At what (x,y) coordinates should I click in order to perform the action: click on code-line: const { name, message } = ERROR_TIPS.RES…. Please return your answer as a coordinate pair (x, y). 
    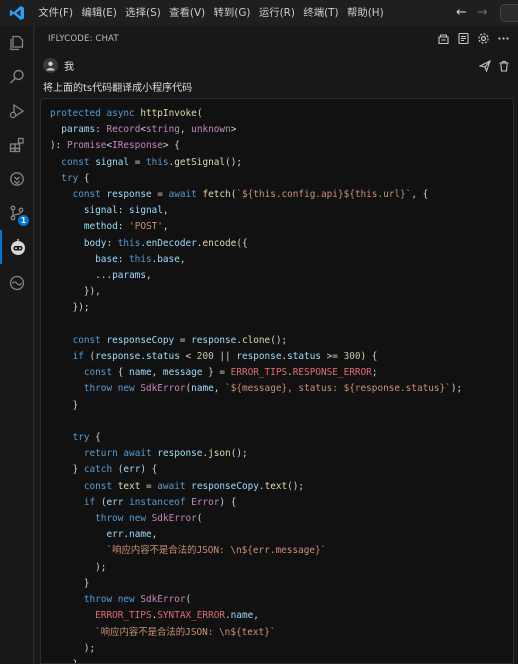
    Looking at the image, I should click on (230, 373).